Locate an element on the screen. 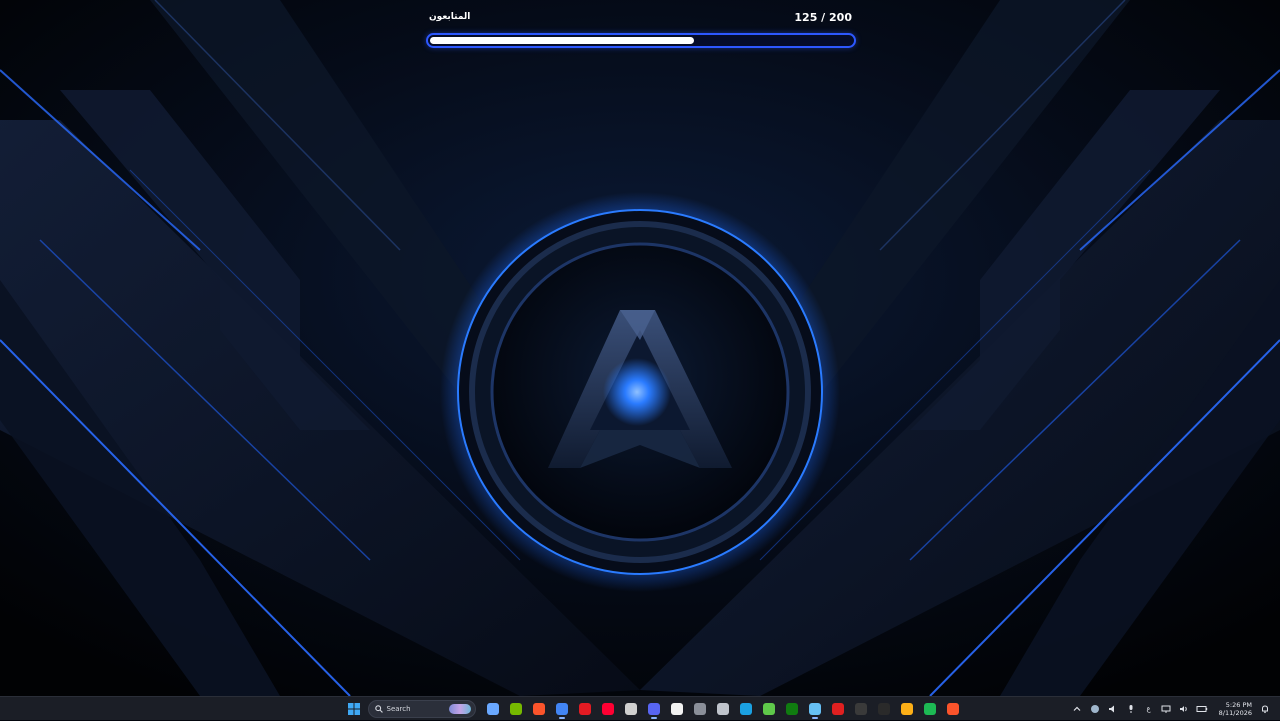 This screenshot has width=1280, height=721. xbox-icon is located at coordinates (792, 709).